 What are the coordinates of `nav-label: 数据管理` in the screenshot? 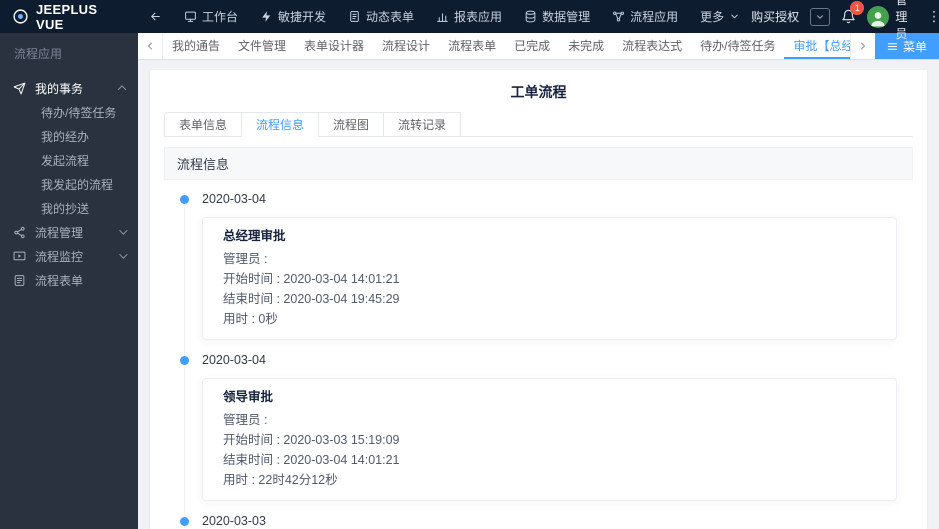 It's located at (566, 17).